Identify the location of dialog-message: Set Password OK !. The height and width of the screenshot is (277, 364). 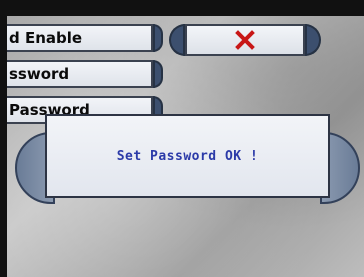
(187, 156).